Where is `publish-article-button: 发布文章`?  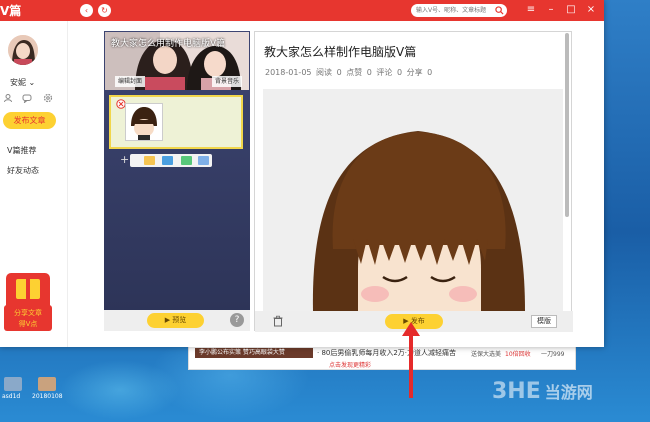 publish-article-button: 发布文章 is located at coordinates (29, 120).